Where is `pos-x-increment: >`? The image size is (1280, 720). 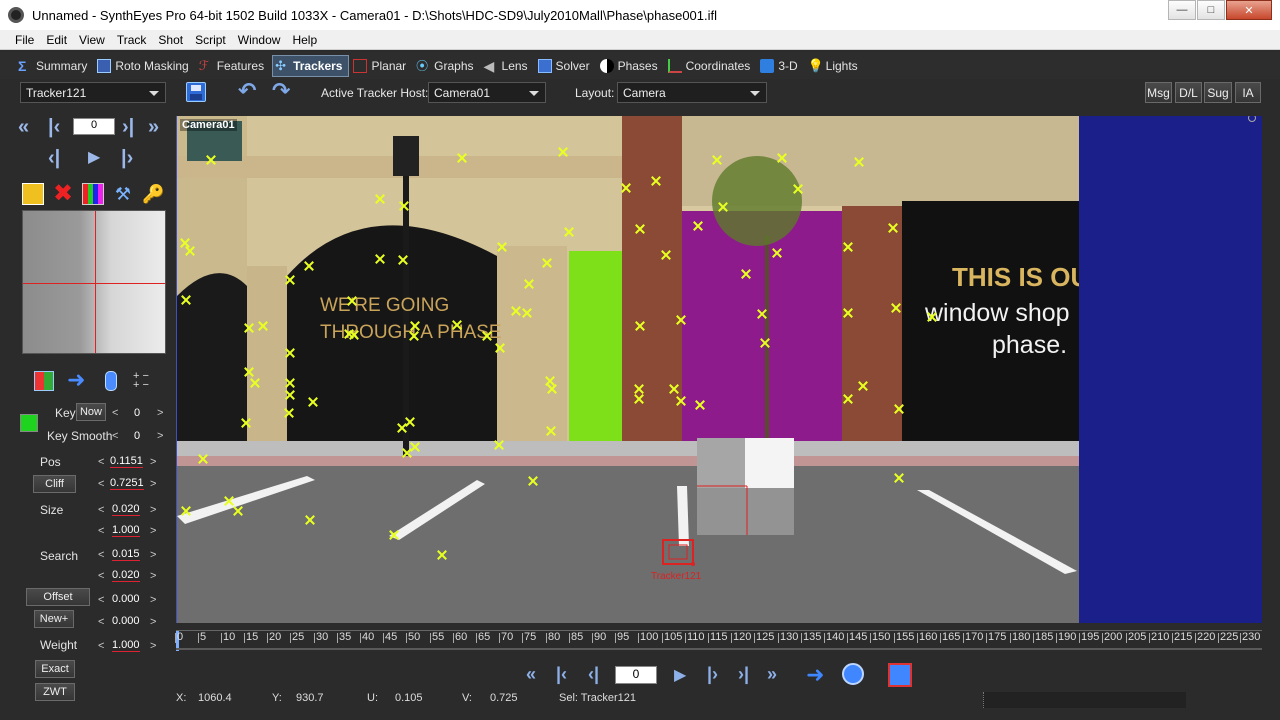
pos-x-increment: > is located at coordinates (153, 462).